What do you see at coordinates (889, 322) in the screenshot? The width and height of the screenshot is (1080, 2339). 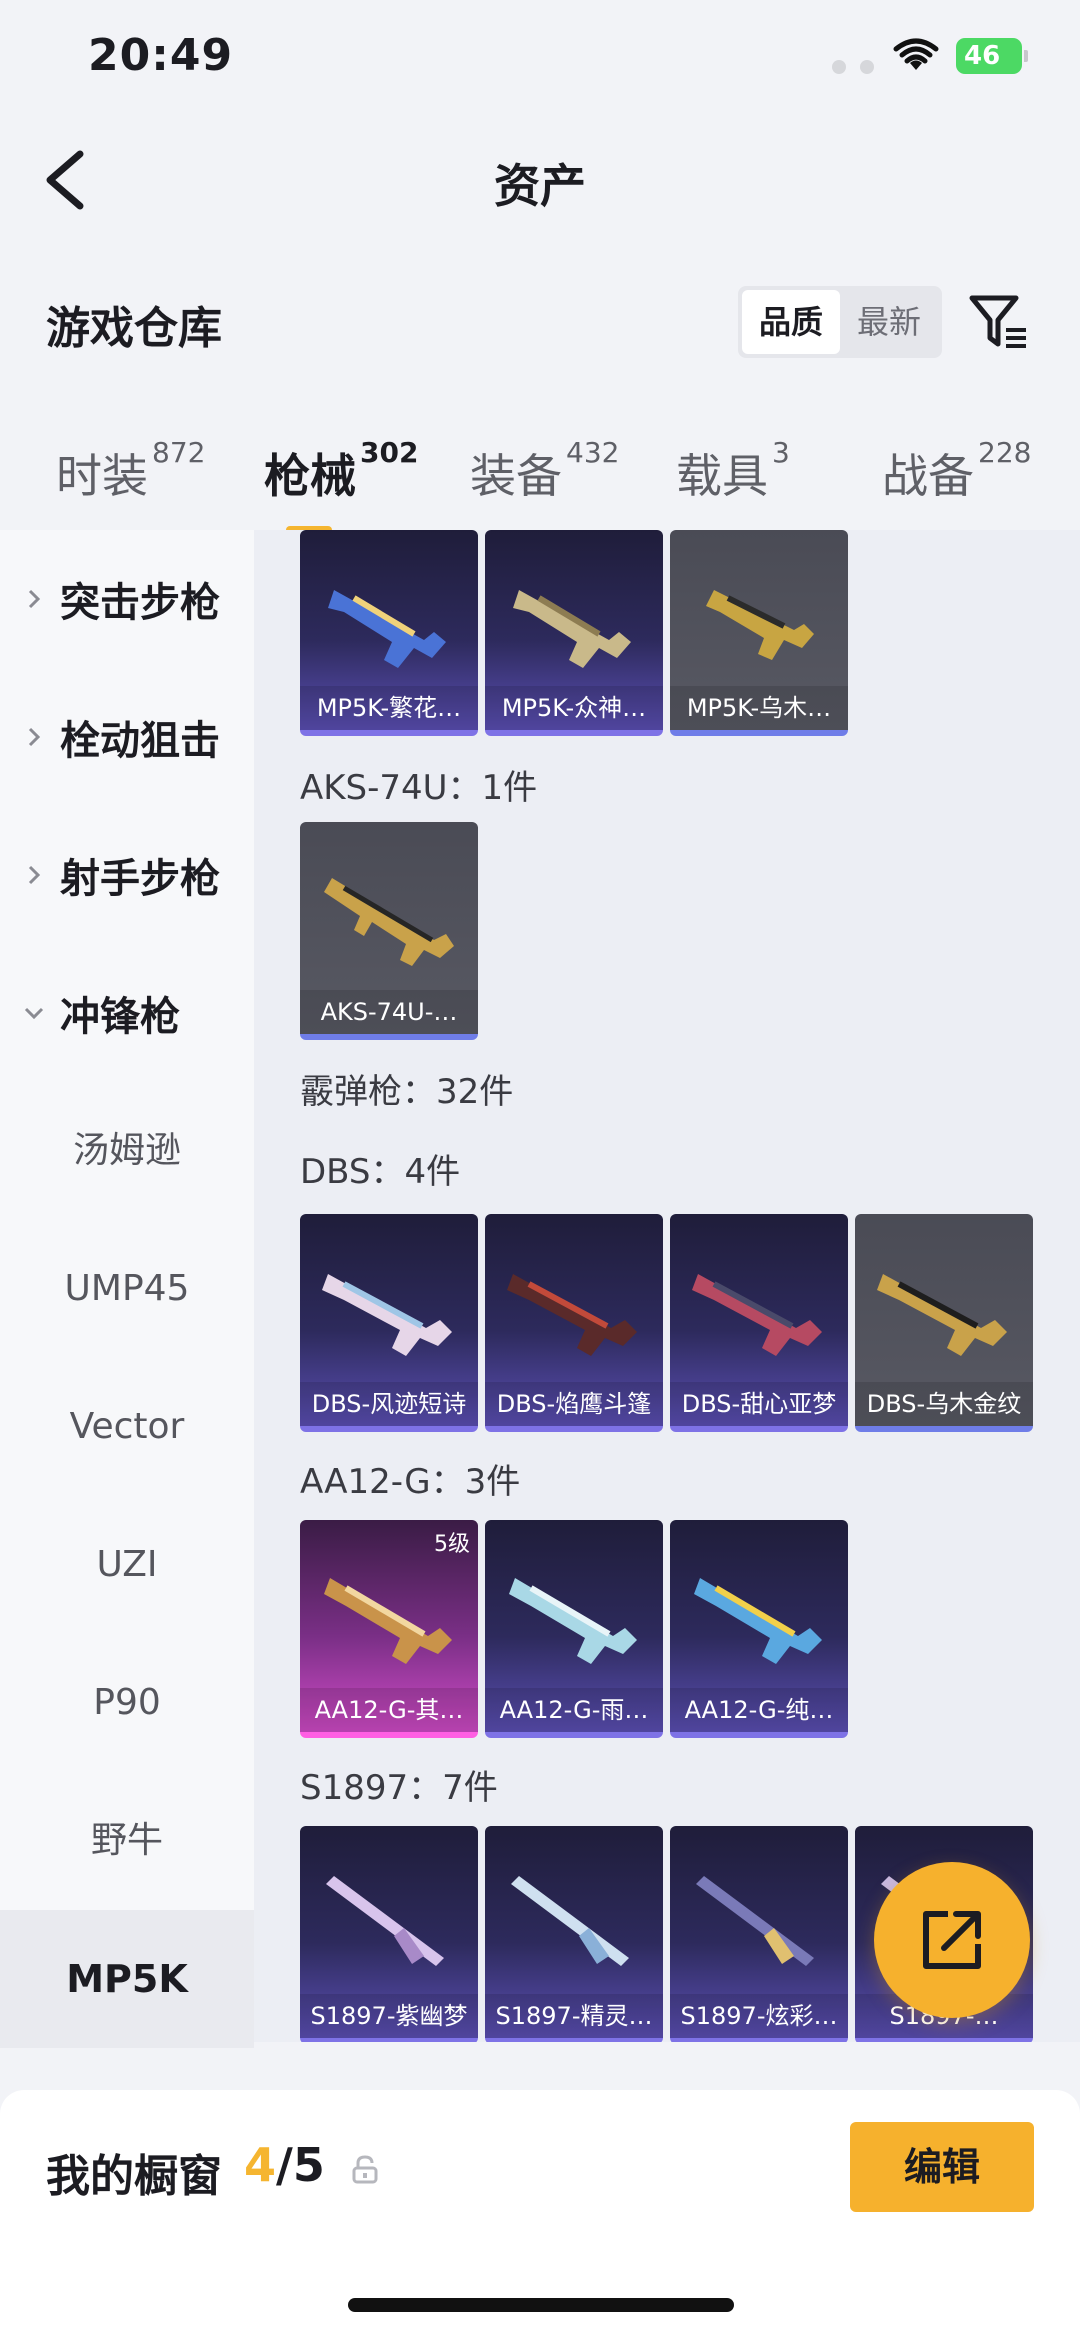 I see `sort-option-latest: 最新` at bounding box center [889, 322].